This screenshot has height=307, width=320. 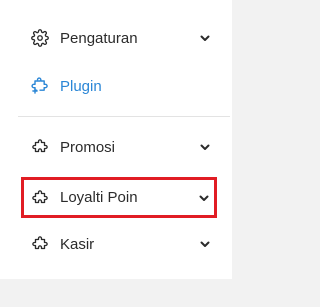 What do you see at coordinates (81, 86) in the screenshot?
I see `sidebar-item-label: Plugin` at bounding box center [81, 86].